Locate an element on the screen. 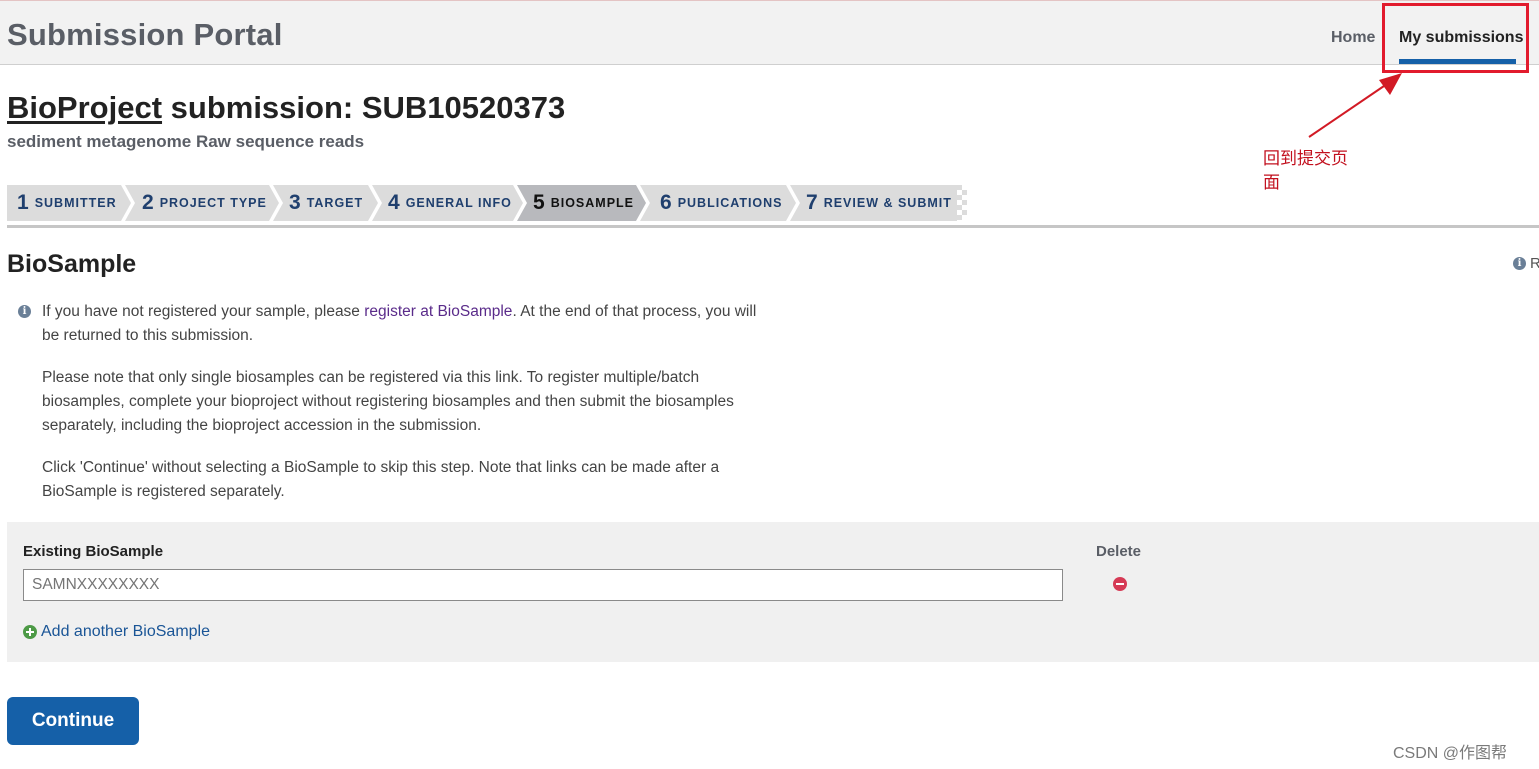 This screenshot has height=769, width=1539. page-title-rest: submission: SUB10520373 is located at coordinates (364, 107).